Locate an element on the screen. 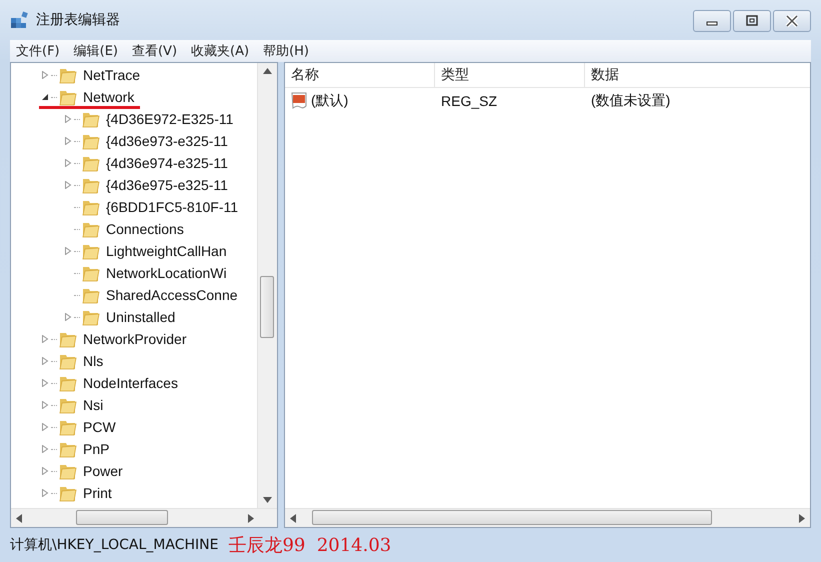 Image resolution: width=821 pixels, height=562 pixels. table-cell-text: REG_SZ is located at coordinates (469, 101).